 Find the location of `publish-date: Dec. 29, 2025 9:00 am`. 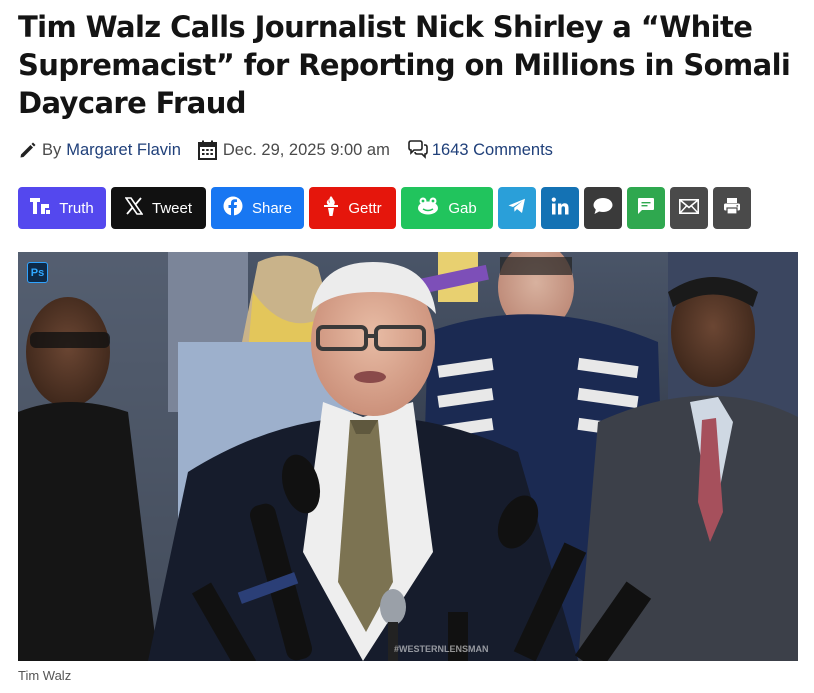

publish-date: Dec. 29, 2025 9:00 am is located at coordinates (306, 149).